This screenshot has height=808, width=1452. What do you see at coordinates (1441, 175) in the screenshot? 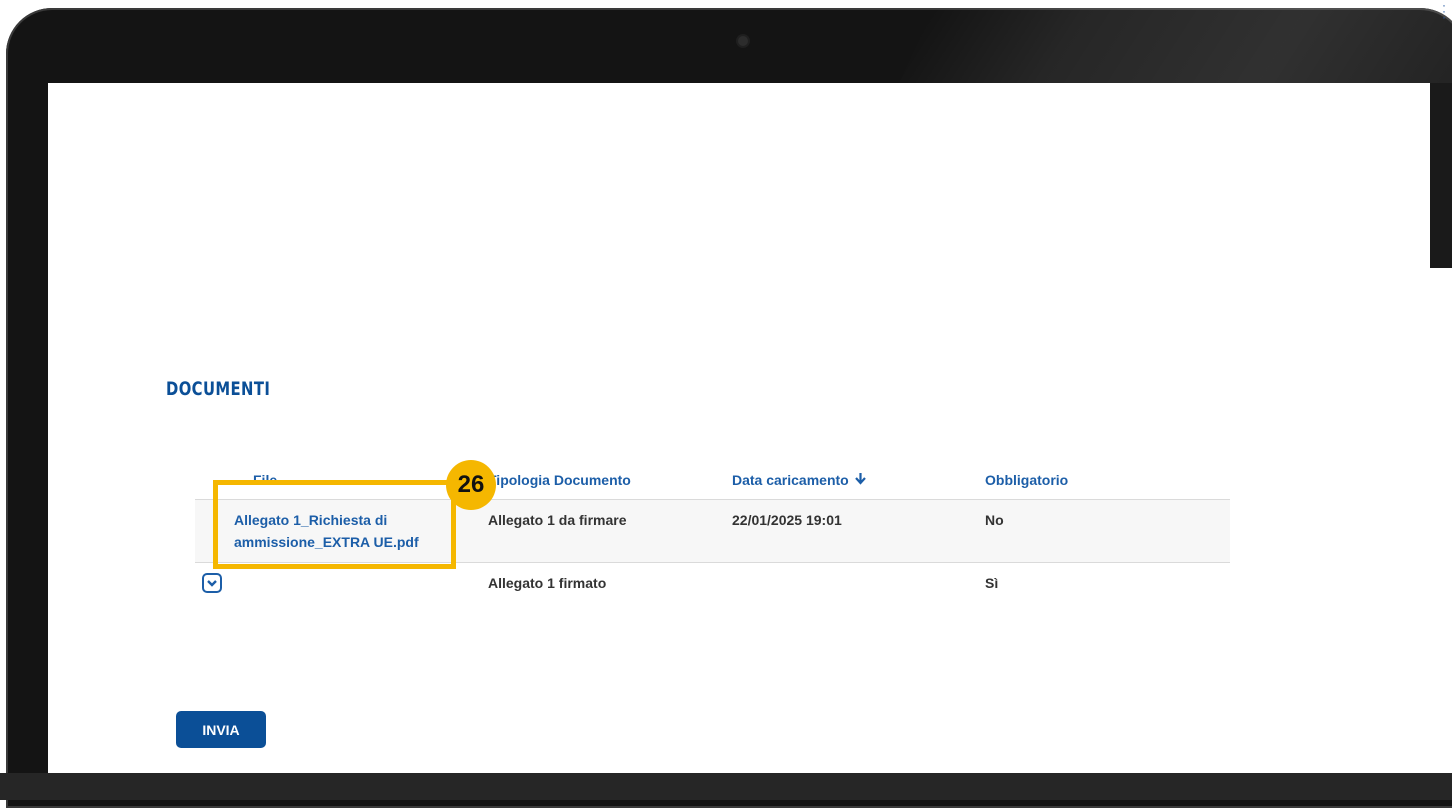
I see `bezel-edge` at bounding box center [1441, 175].